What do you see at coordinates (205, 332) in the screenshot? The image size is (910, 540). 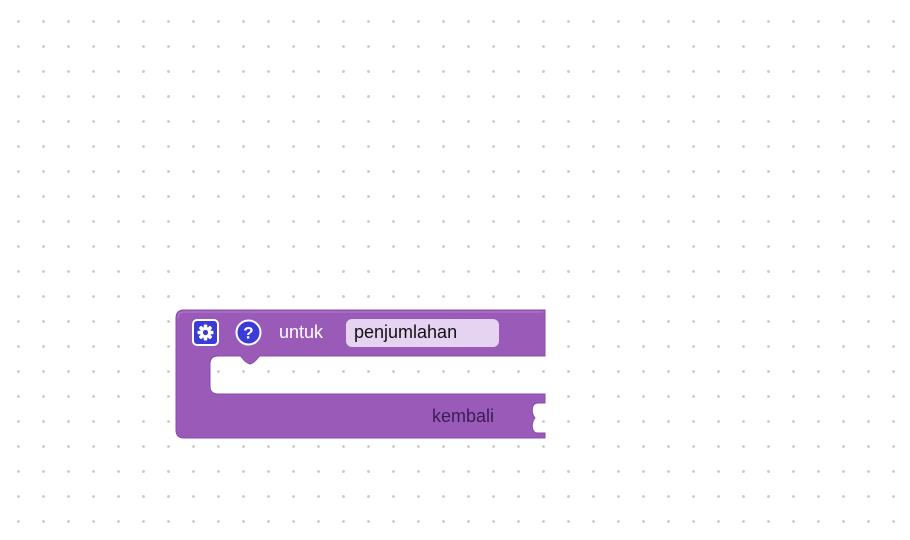 I see `gear-icon` at bounding box center [205, 332].